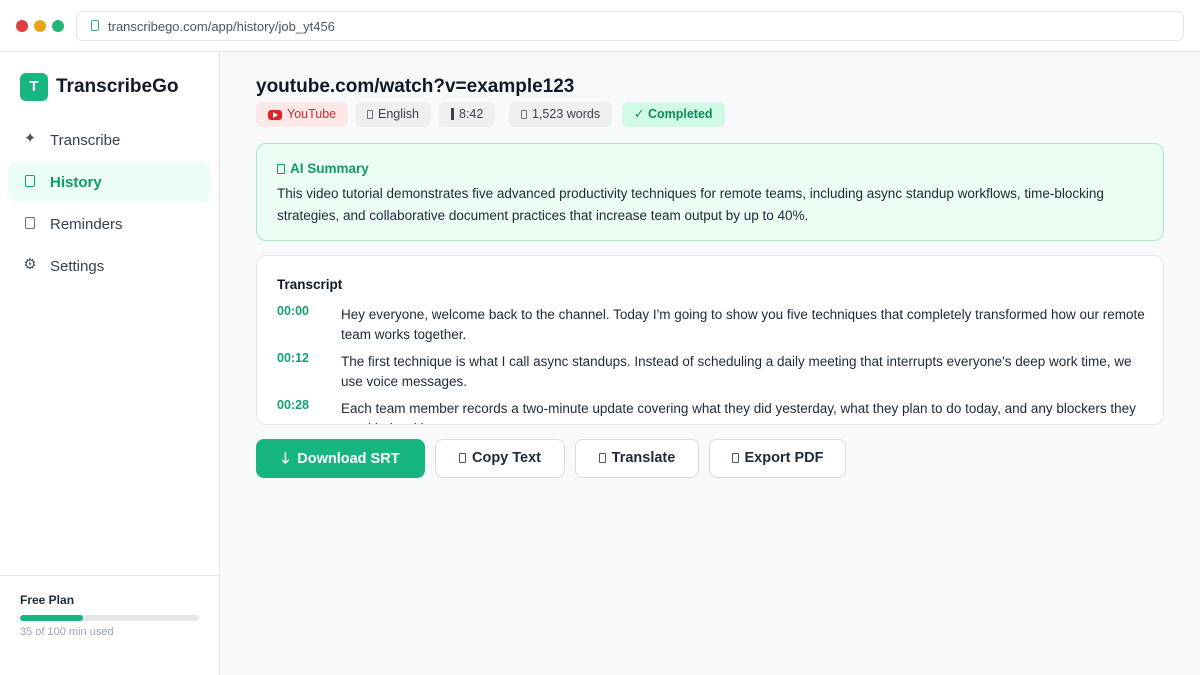 This screenshot has width=1200, height=675. Describe the element at coordinates (51, 618) in the screenshot. I see `usage-progress-fill` at that location.